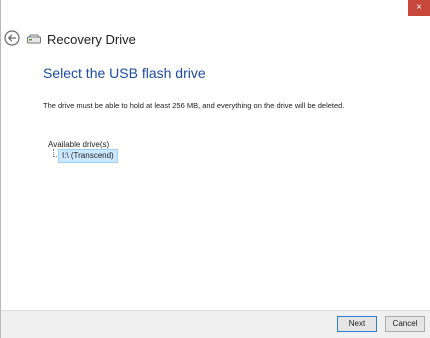 Image resolution: width=430 pixels, height=338 pixels. Describe the element at coordinates (124, 73) in the screenshot. I see `page-title: Select the USB flash drive` at that location.